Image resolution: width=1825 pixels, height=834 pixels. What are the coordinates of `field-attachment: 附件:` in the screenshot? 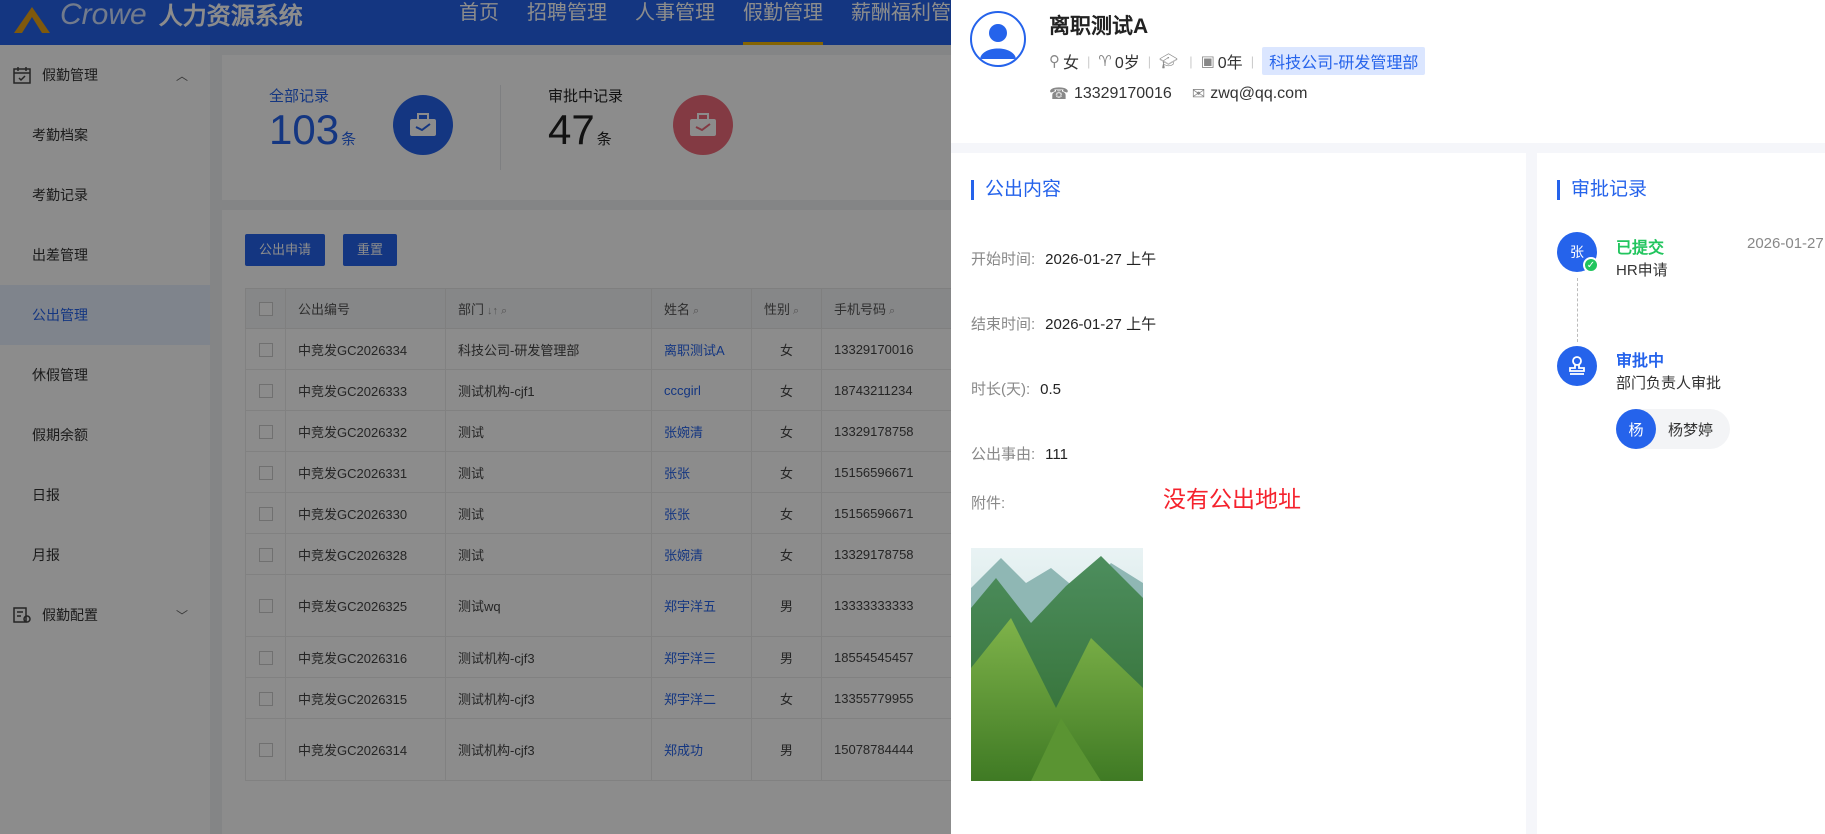 It's located at (993, 502).